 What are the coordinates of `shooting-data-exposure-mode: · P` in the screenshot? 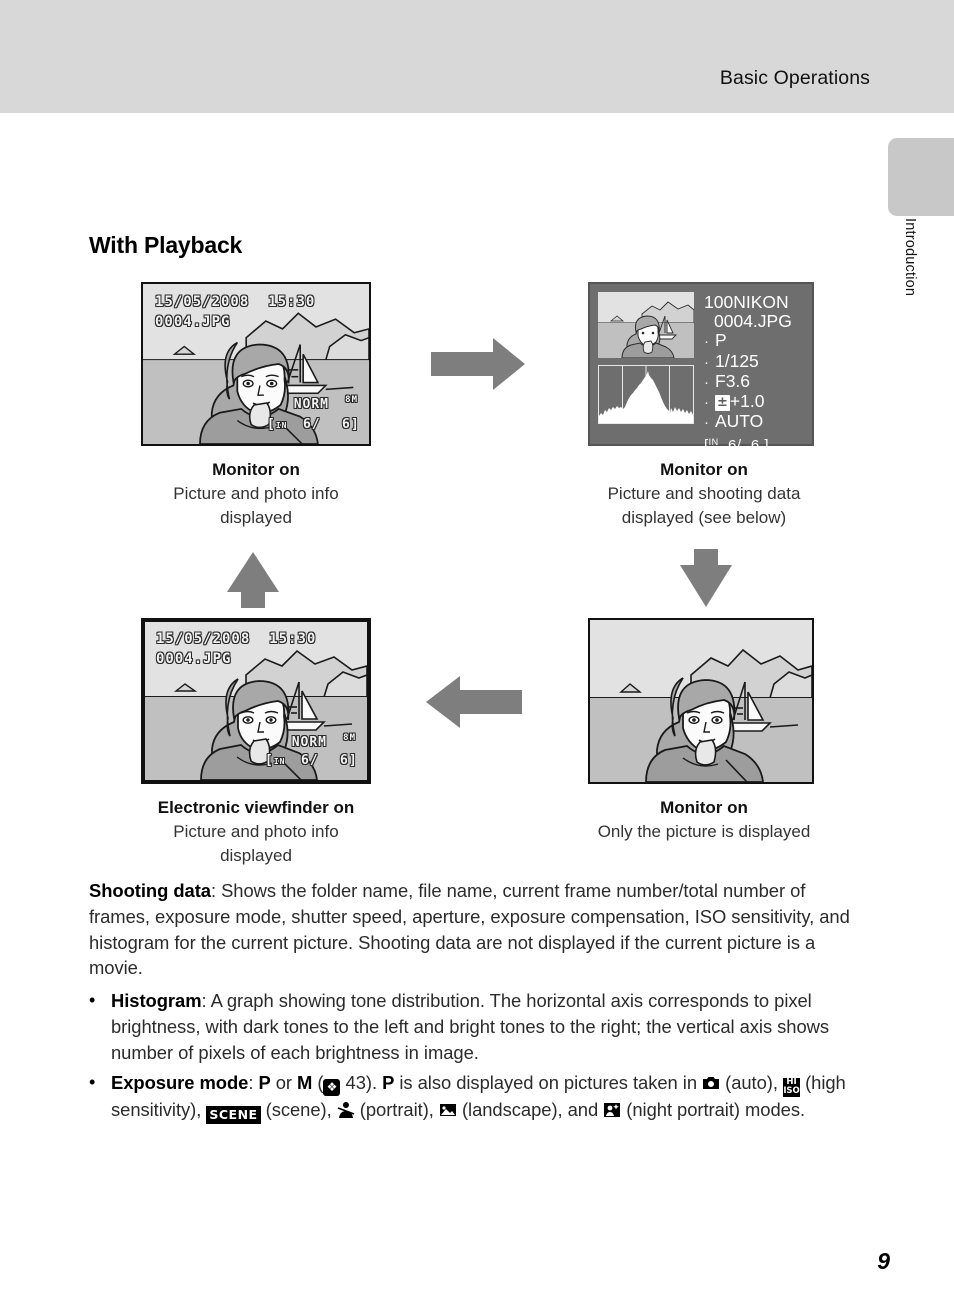 It's located at (715, 340).